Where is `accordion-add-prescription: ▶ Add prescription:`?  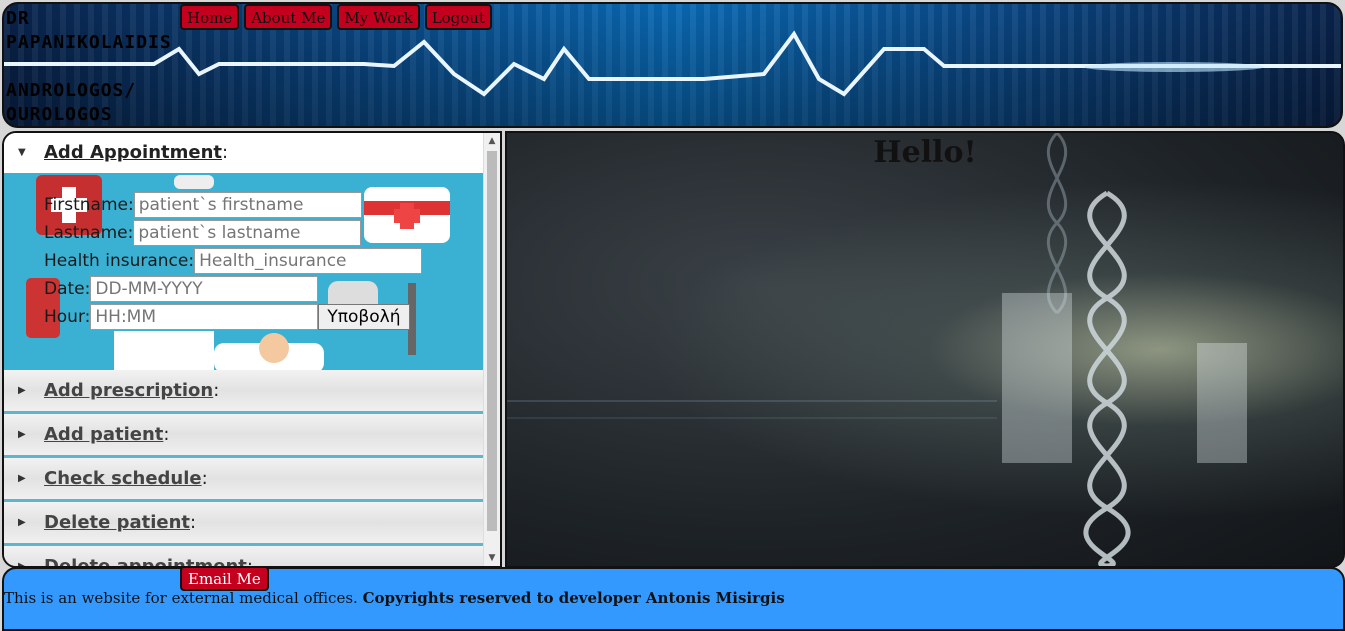
accordion-add-prescription: ▶ Add prescription: is located at coordinates (245, 392).